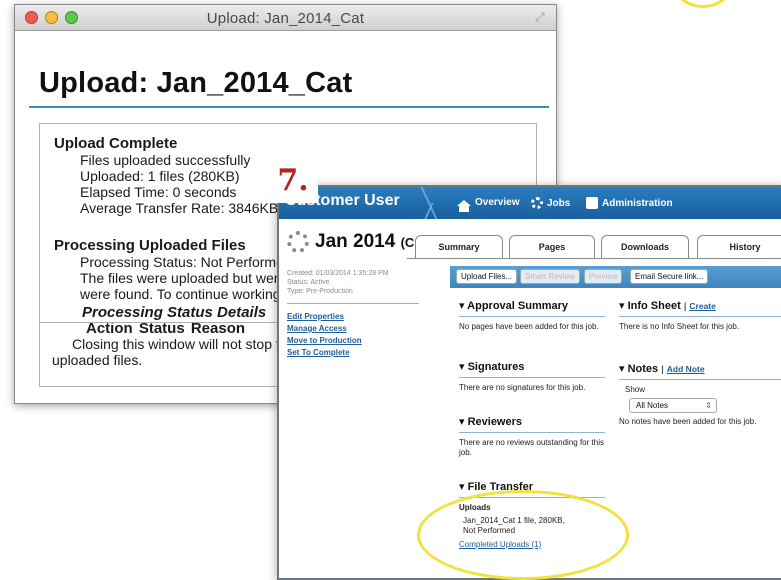  I want to click on status-line: Average Transfer Rate: 3846KB, so click(179, 208).